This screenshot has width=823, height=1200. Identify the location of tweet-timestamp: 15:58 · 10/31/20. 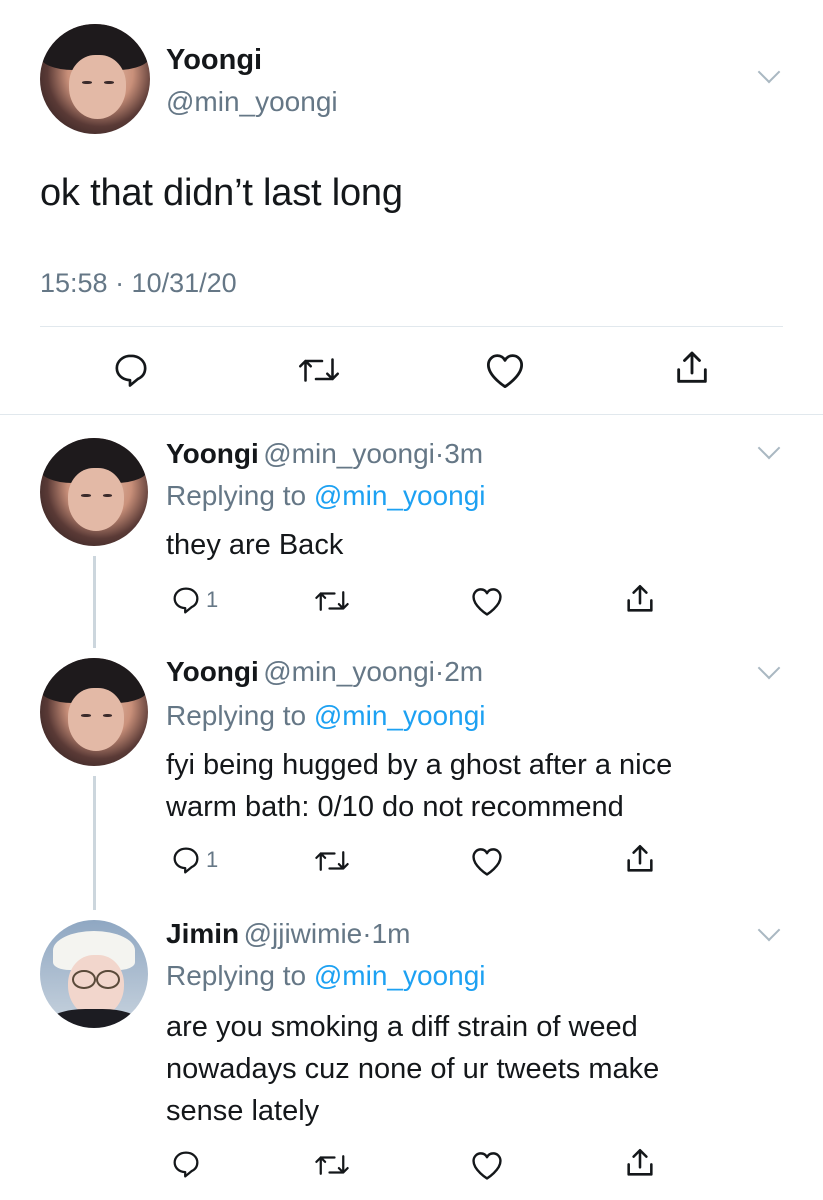
(138, 283).